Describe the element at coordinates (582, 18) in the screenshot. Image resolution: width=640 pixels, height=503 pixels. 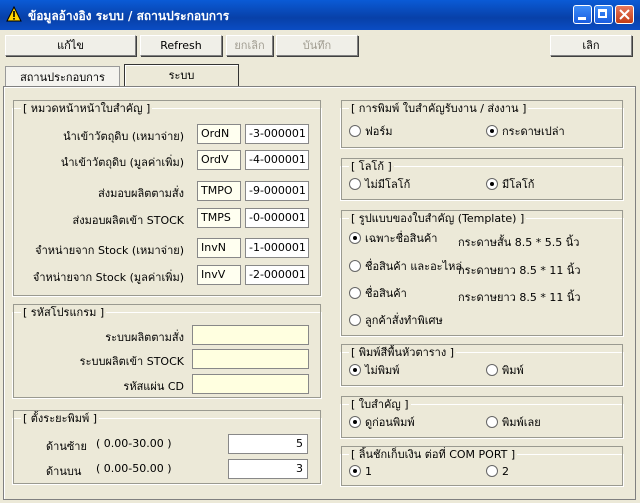
I see `minimize-icon` at that location.